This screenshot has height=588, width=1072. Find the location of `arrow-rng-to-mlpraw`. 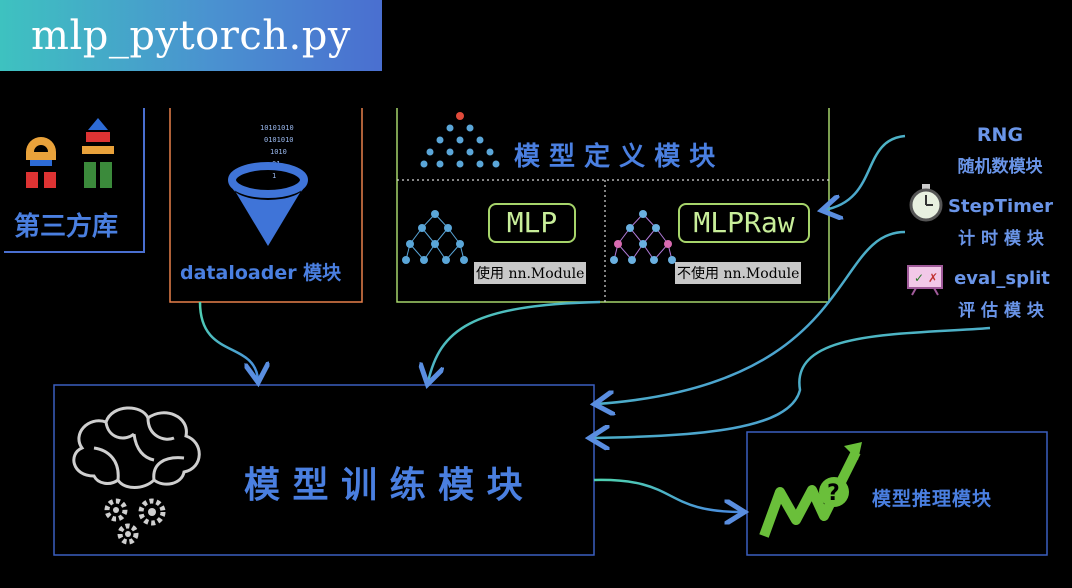

arrow-rng-to-mlpraw is located at coordinates (865, 172).